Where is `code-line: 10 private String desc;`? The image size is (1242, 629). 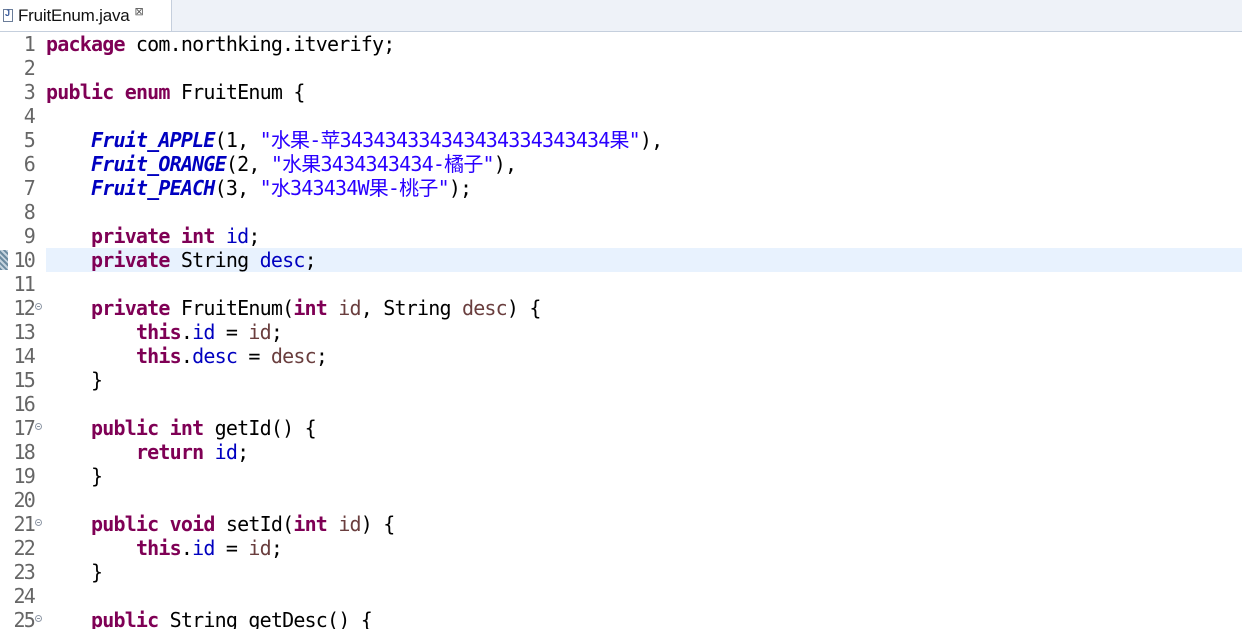 code-line: 10 private String desc; is located at coordinates (621, 260).